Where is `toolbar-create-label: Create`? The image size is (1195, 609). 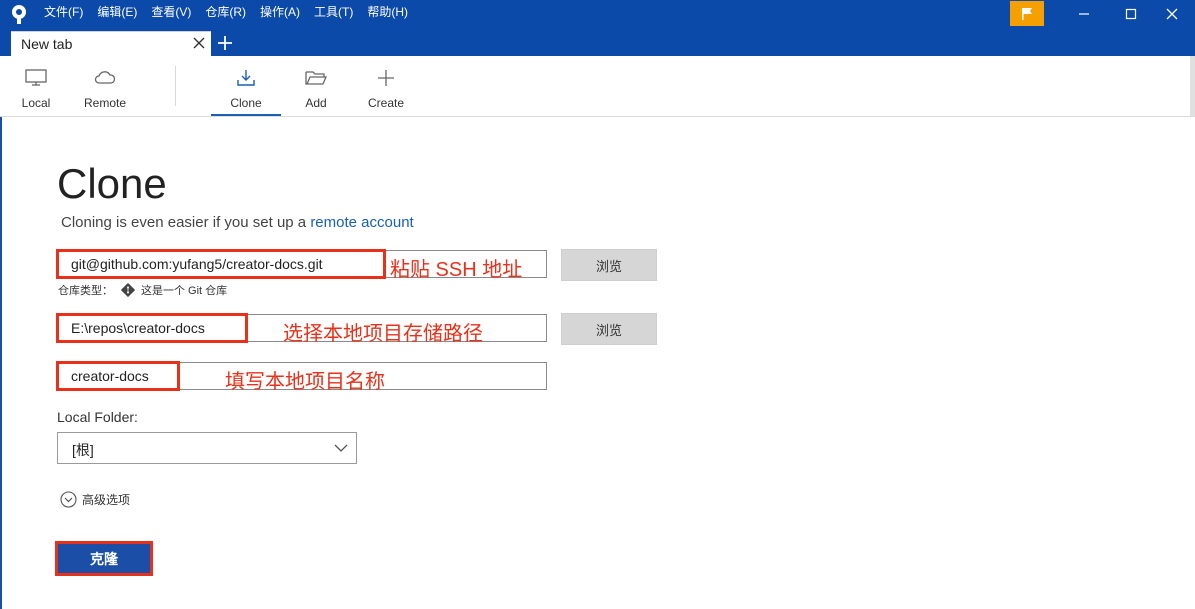 toolbar-create-label: Create is located at coordinates (386, 103).